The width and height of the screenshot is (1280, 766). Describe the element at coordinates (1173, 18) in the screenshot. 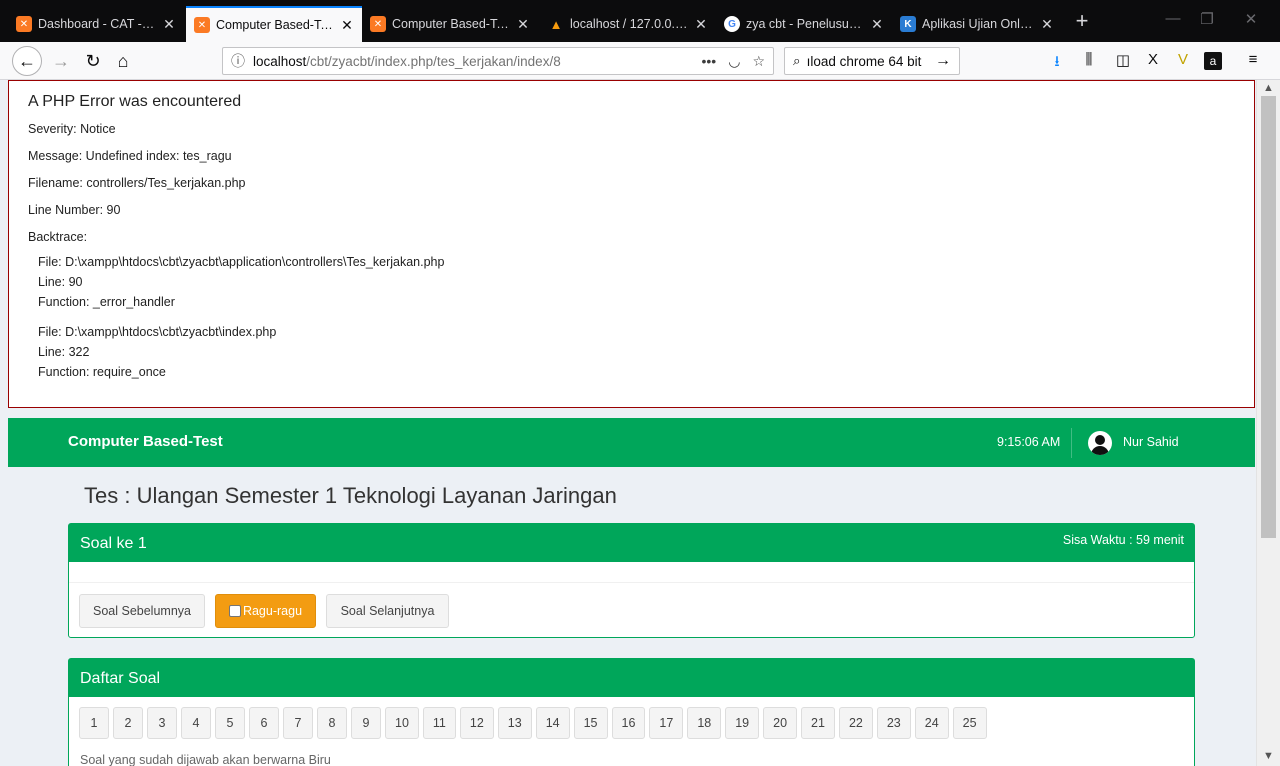

I see `minimize-icon: —` at that location.